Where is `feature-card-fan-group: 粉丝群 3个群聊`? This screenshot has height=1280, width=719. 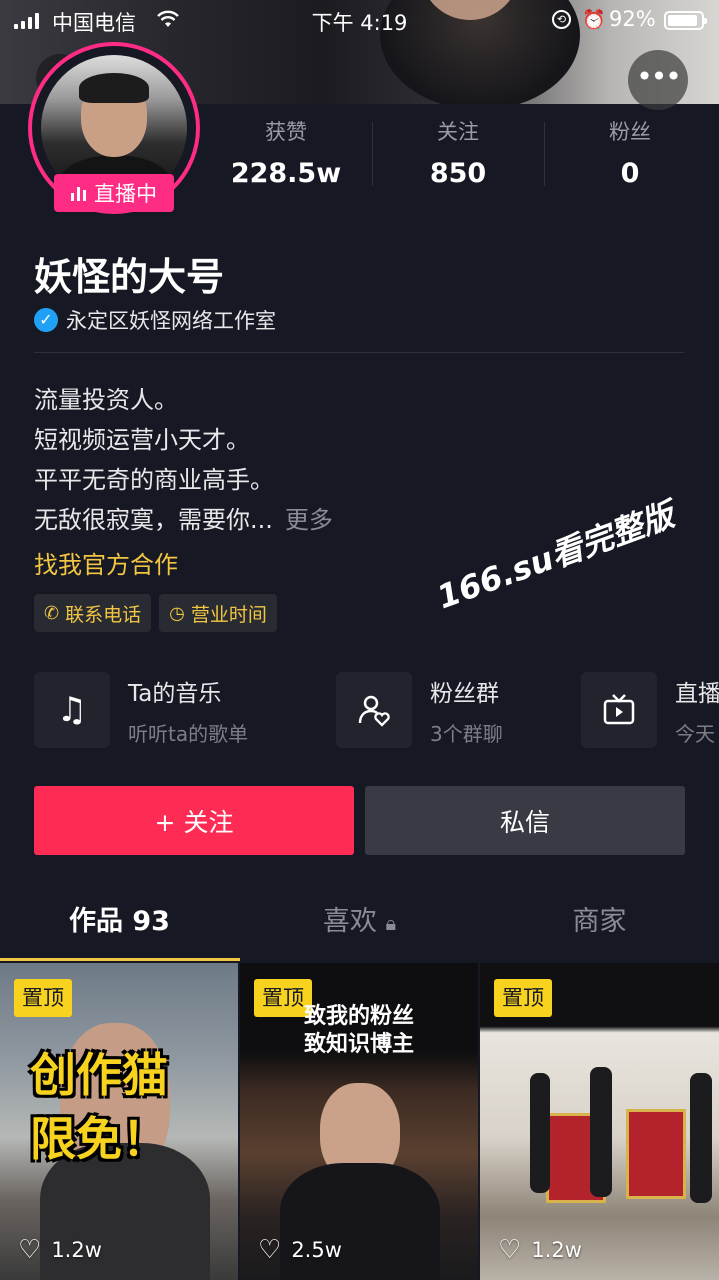 feature-card-fan-group: 粉丝群 3个群聊 is located at coordinates (419, 710).